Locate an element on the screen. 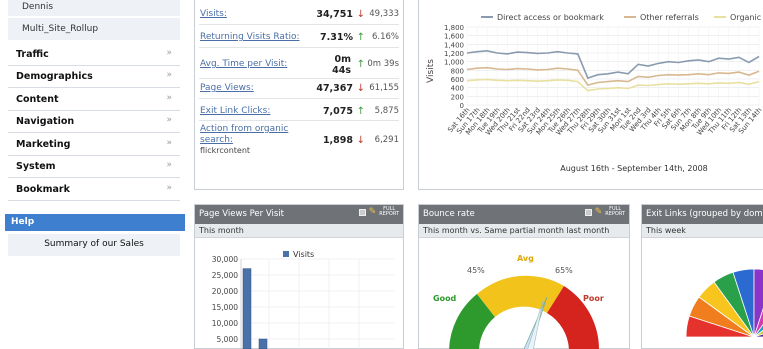  sidebar-item-label: Navigation is located at coordinates (45, 121).